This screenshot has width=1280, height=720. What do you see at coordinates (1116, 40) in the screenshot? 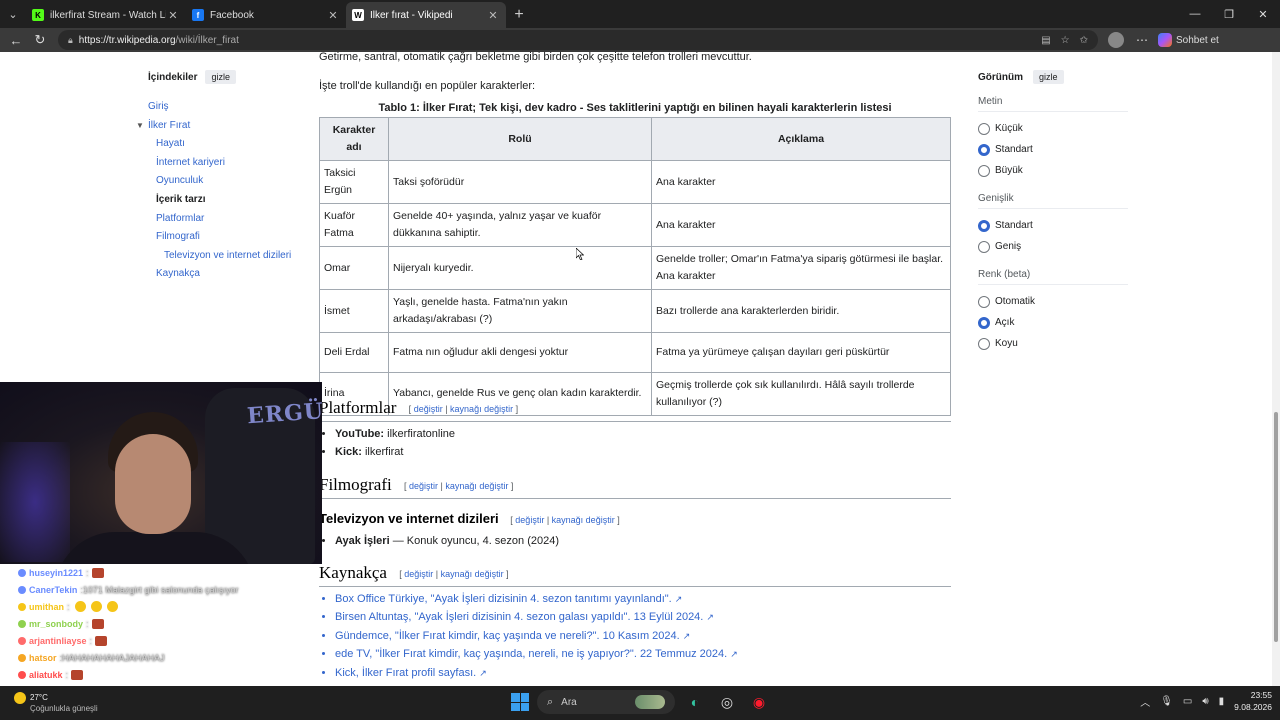
I see `profile-avatar` at bounding box center [1116, 40].